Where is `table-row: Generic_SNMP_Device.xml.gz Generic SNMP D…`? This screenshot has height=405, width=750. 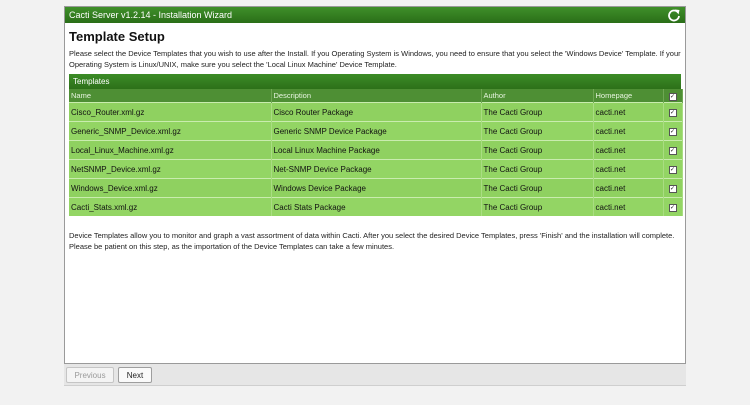
table-row: Generic_SNMP_Device.xml.gz Generic SNMP D… is located at coordinates (376, 131).